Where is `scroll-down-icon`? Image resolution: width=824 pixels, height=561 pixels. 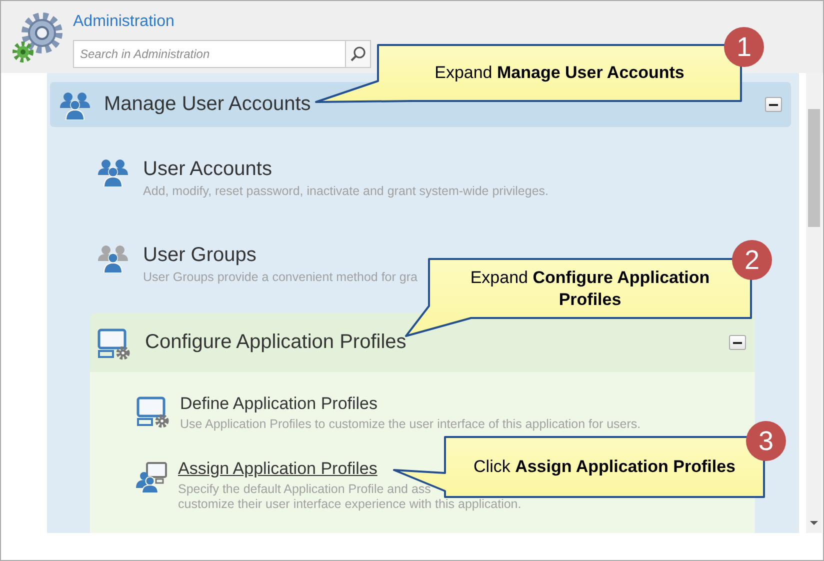 scroll-down-icon is located at coordinates (814, 523).